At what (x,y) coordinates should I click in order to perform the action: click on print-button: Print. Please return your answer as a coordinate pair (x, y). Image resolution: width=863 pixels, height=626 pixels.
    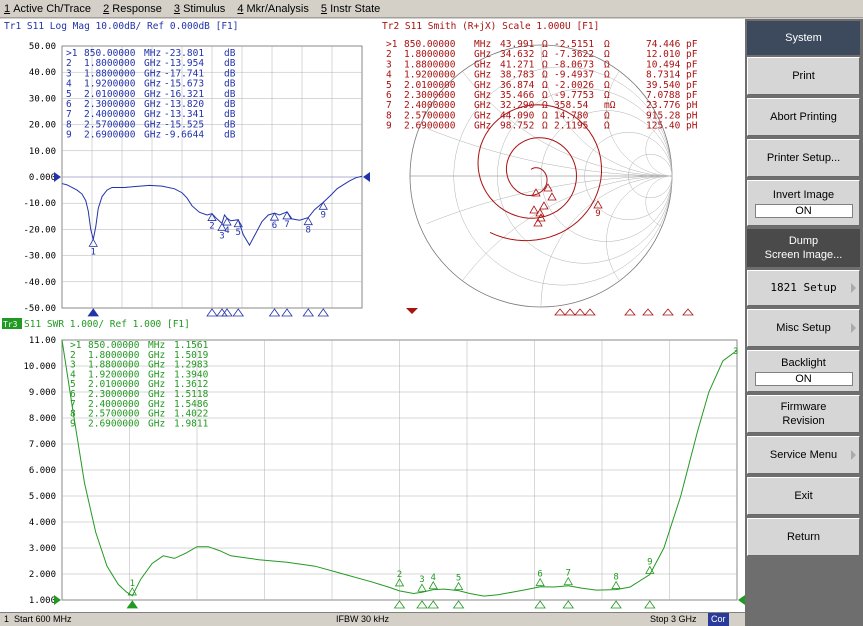
    Looking at the image, I should click on (803, 76).